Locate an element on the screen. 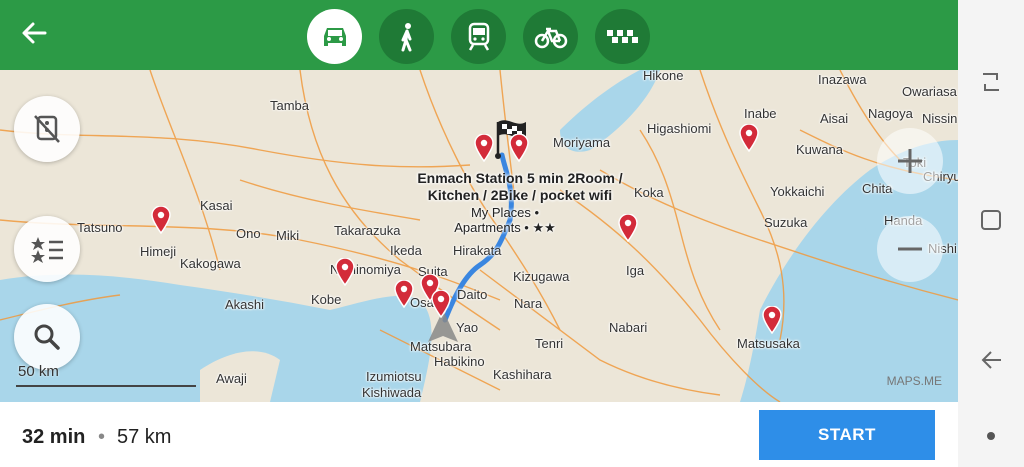 The width and height of the screenshot is (1024, 467). scale-label: 50 km is located at coordinates (38, 371).